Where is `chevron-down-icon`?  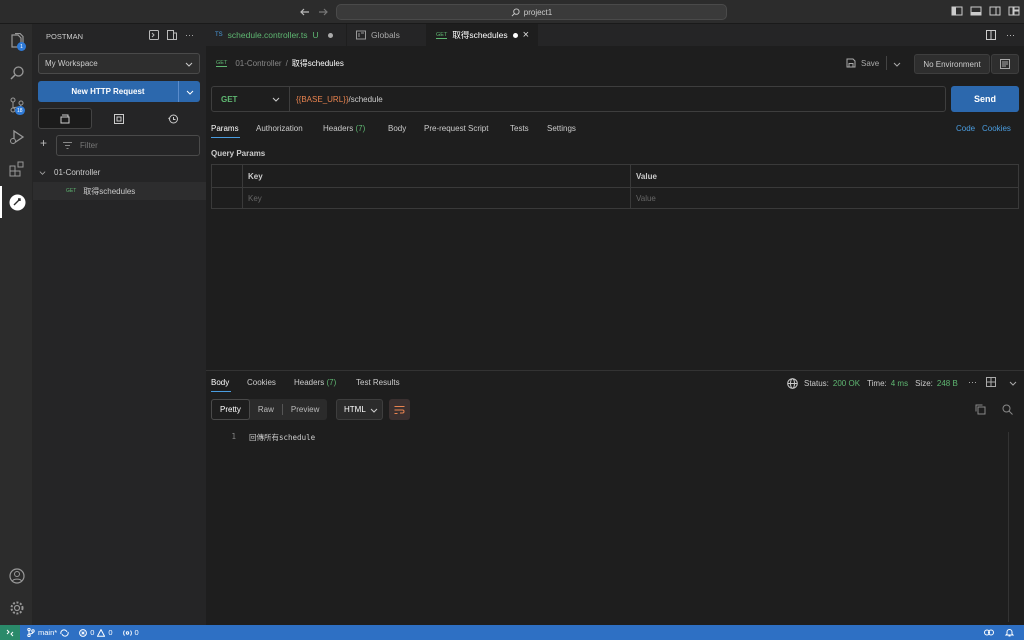
chevron-down-icon is located at coordinates (276, 99).